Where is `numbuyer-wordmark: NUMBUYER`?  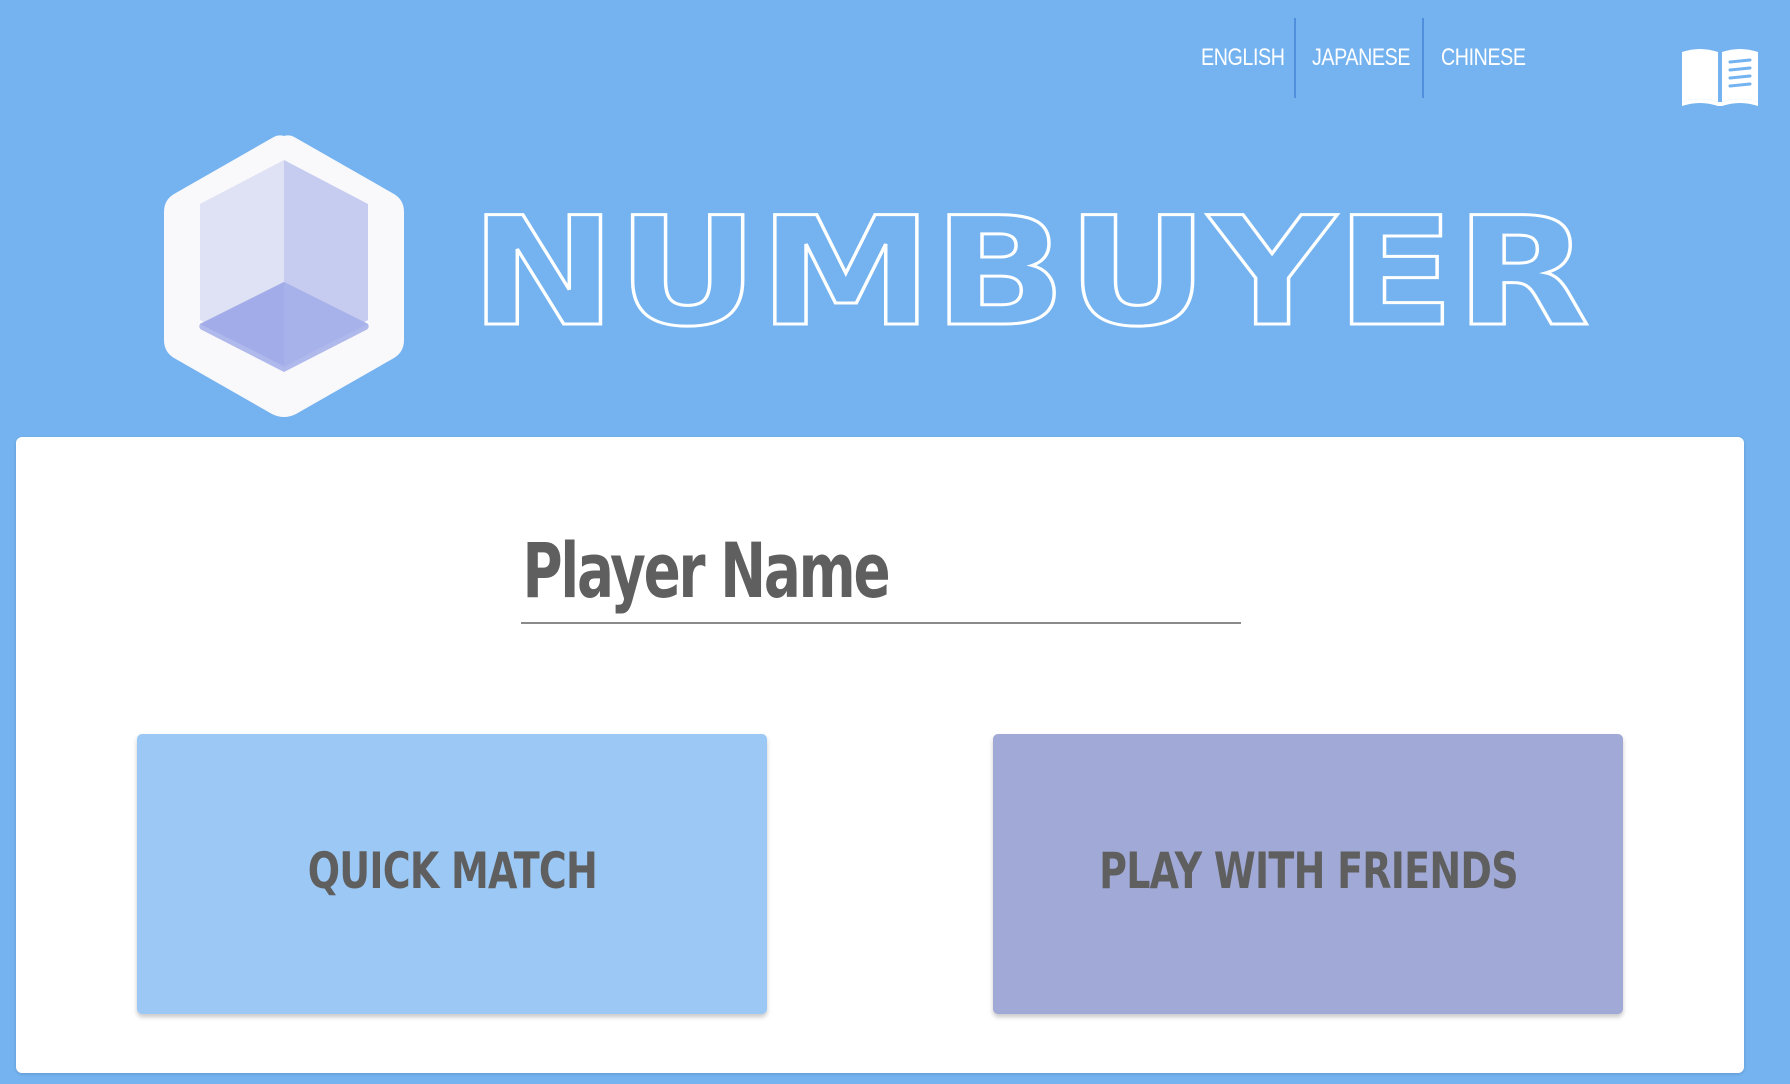
numbuyer-wordmark: NUMBUYER is located at coordinates (1031, 271).